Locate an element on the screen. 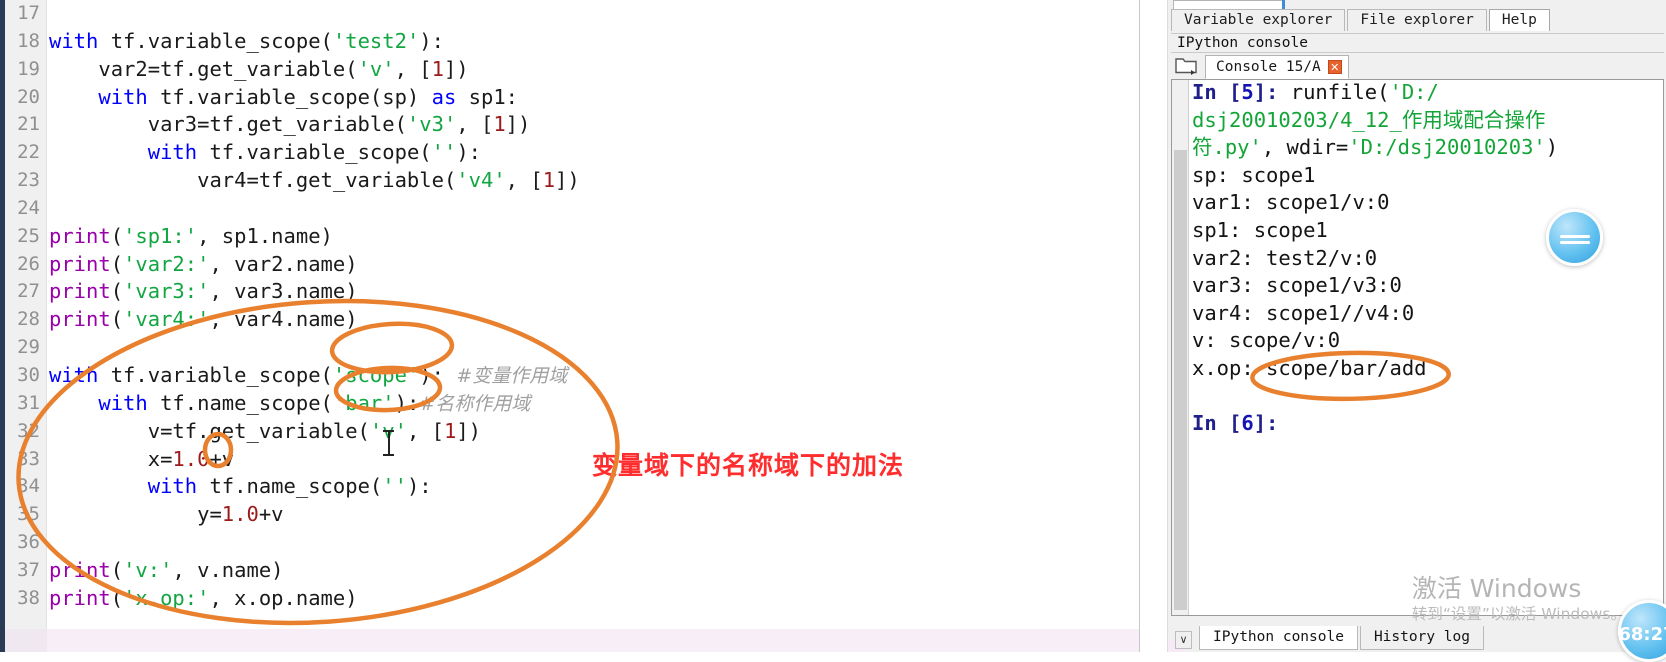 This screenshot has height=662, width=1666. recorder-menu-icon is located at coordinates (1574, 238).